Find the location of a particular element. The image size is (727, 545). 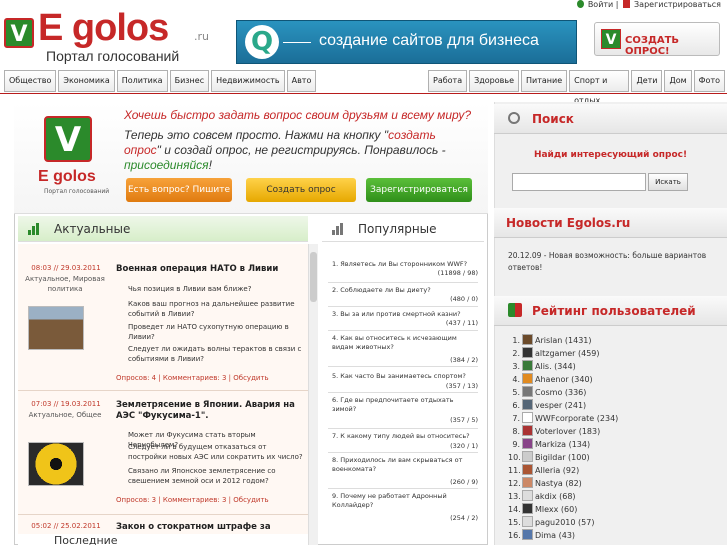

popular-stat: (254 / 2) is located at coordinates (464, 518).